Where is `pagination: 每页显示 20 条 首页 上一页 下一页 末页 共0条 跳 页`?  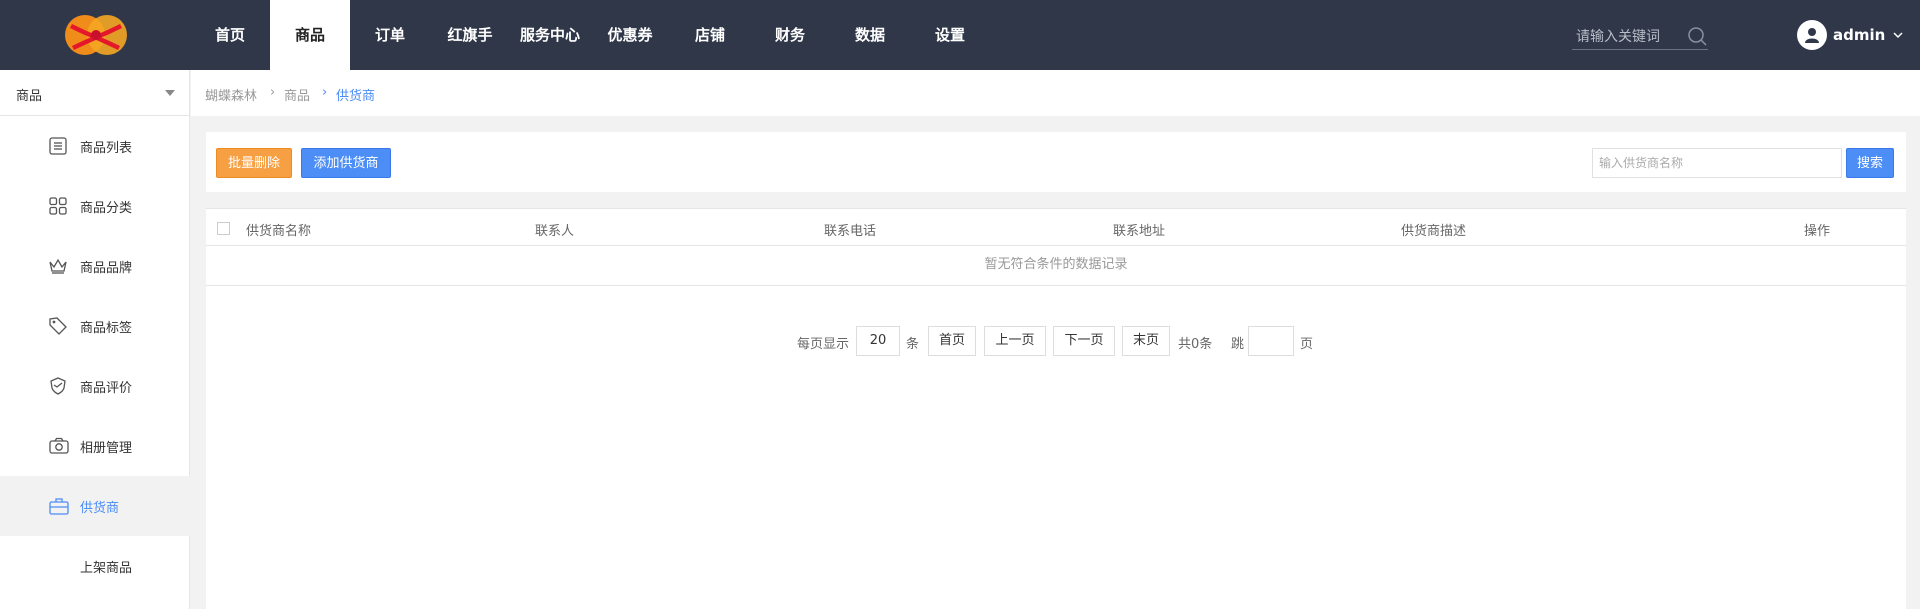 pagination: 每页显示 20 条 首页 上一页 下一页 末页 共0条 跳 页 is located at coordinates (1056, 341).